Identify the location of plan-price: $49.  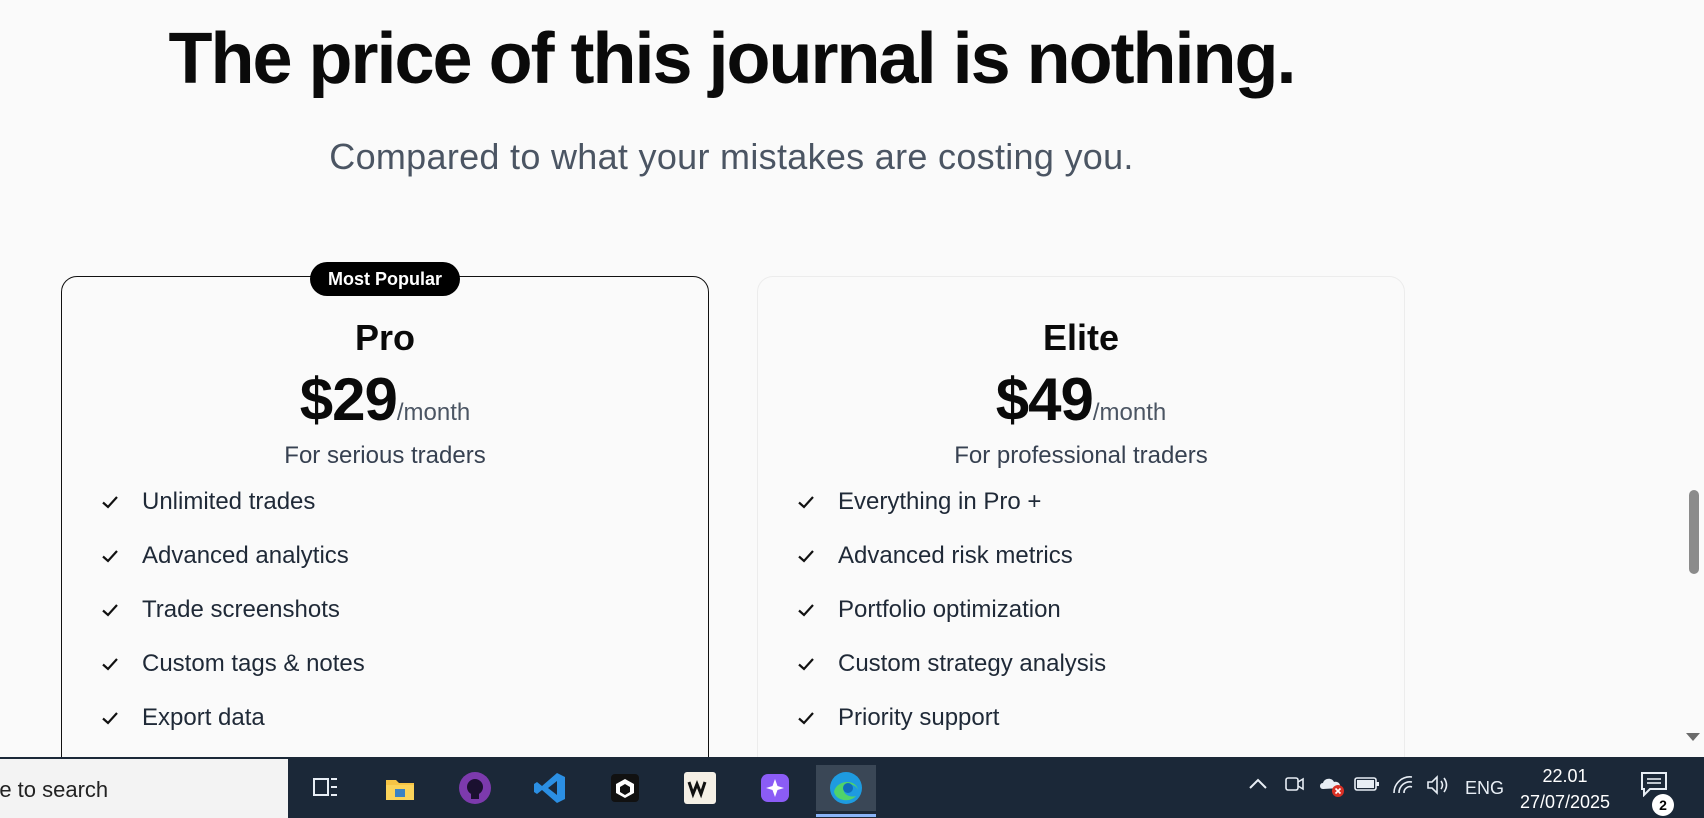
(1044, 399).